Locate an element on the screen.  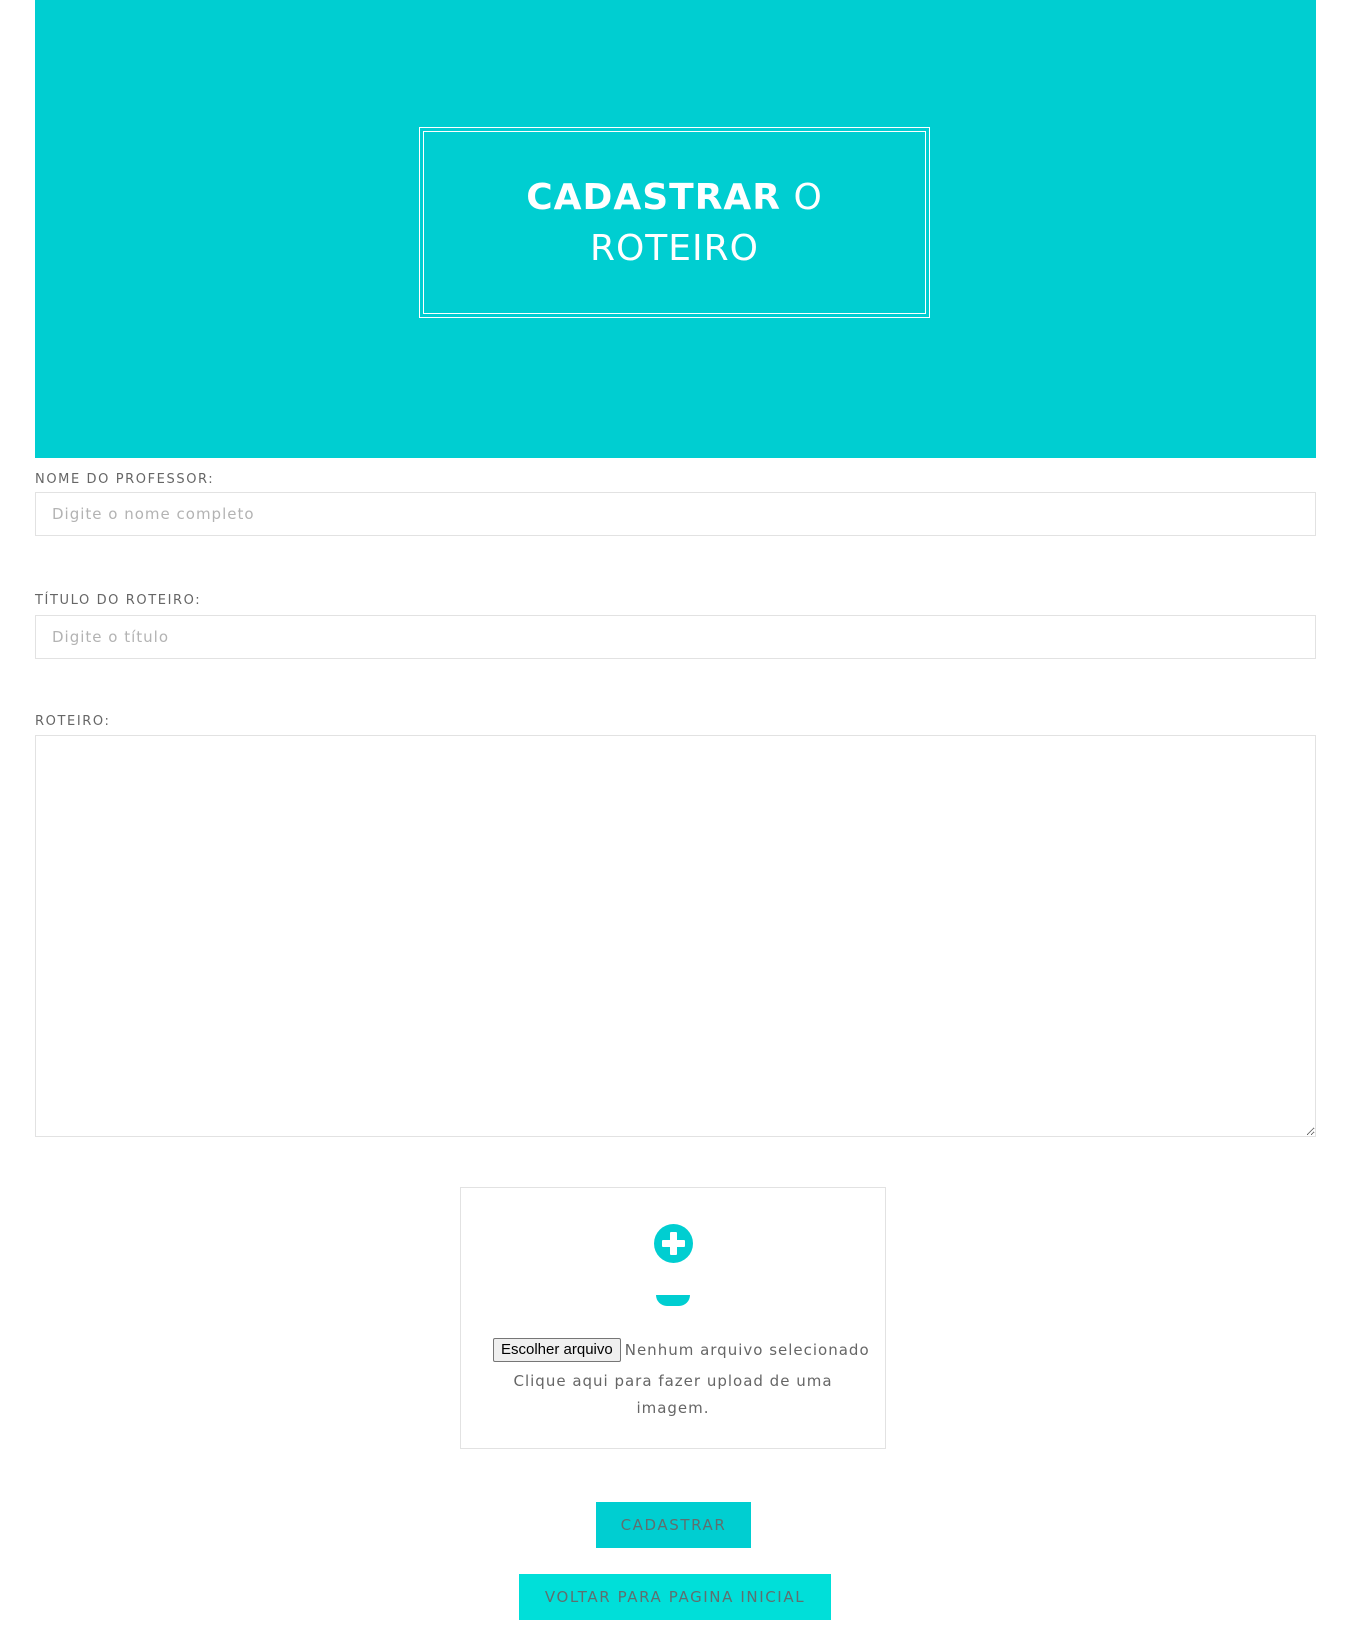
page-title: CADASTRAR O ROTEIRO is located at coordinates (674, 223).